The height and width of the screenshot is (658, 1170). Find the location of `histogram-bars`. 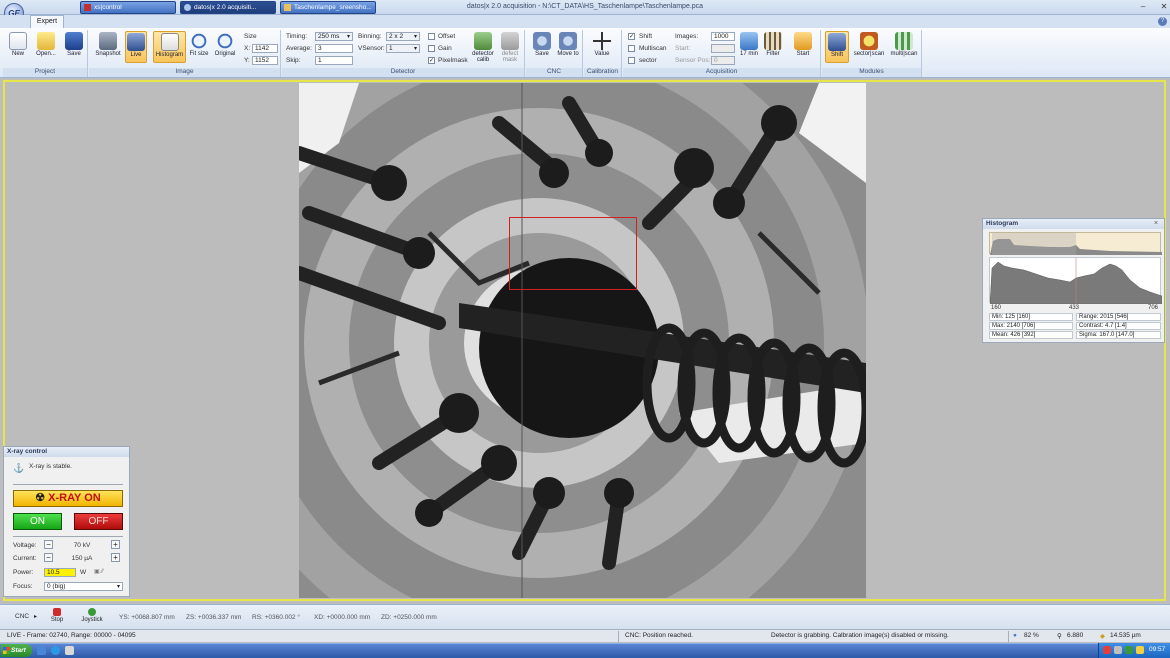

histogram-bars is located at coordinates (1076, 281).